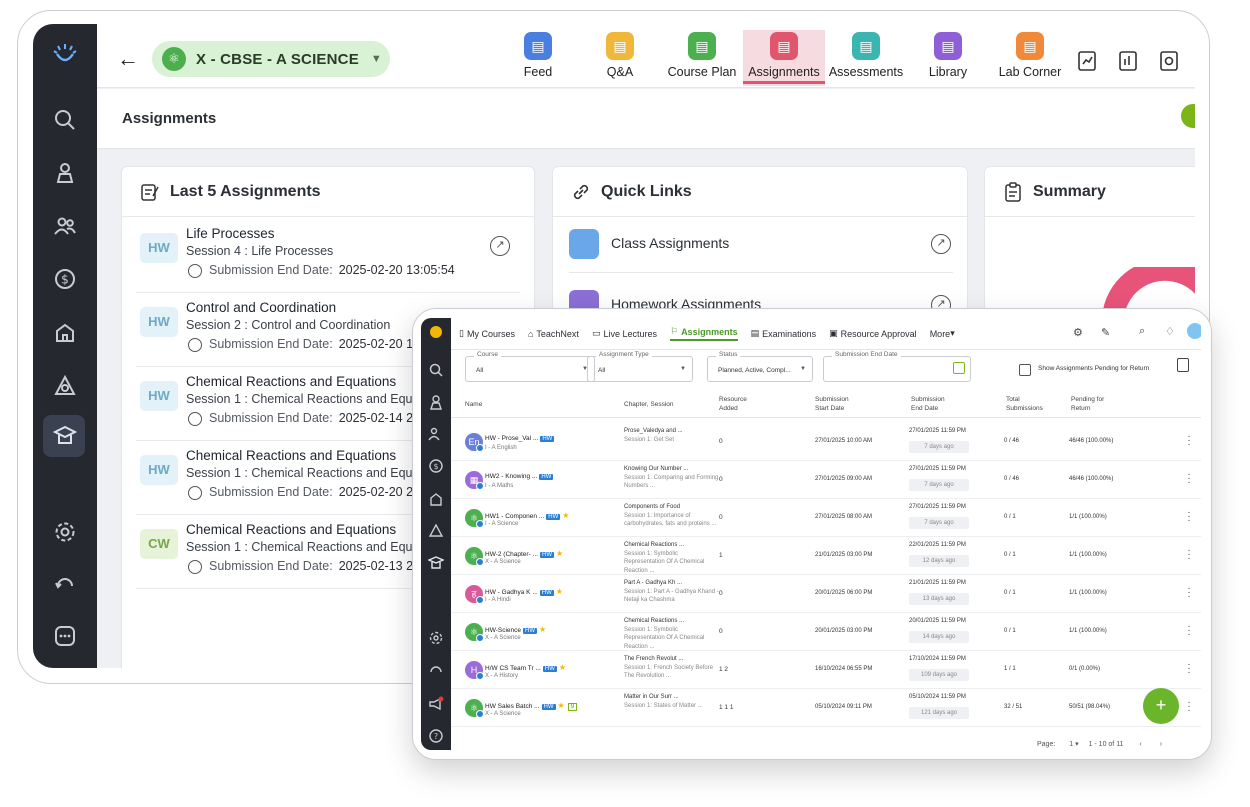 This screenshot has height=807, width=1250. I want to click on tab-icon: ▭, so click(596, 333).